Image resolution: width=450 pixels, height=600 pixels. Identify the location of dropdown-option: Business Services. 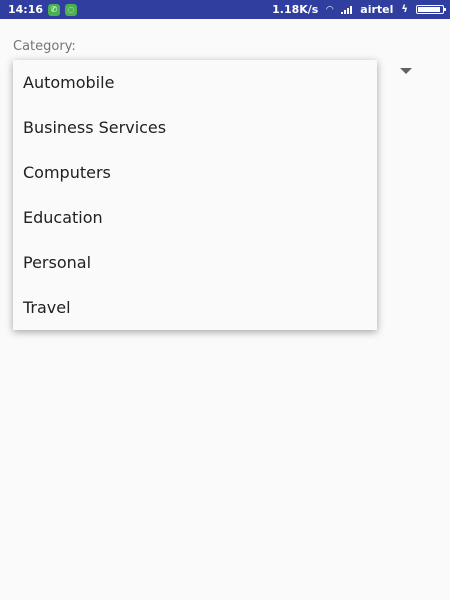
(195, 127).